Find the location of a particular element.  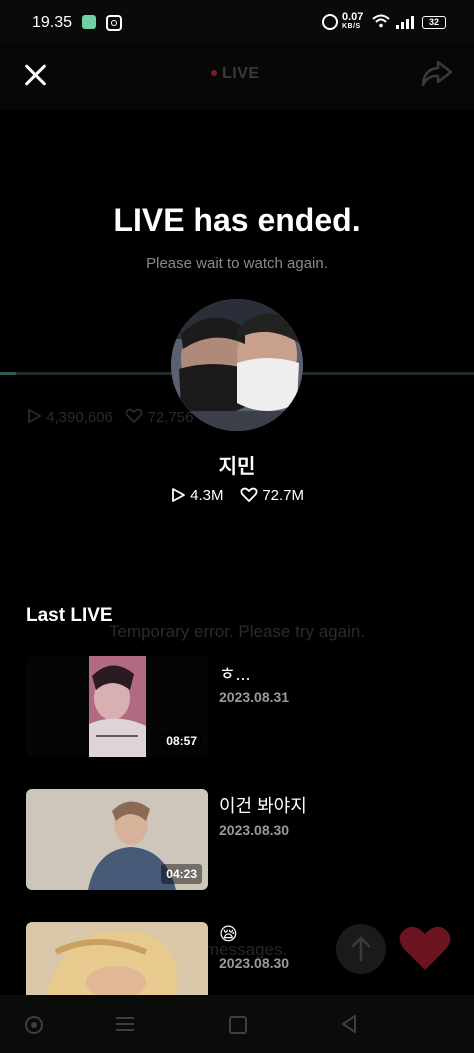

views-count: 4.3M is located at coordinates (207, 495).